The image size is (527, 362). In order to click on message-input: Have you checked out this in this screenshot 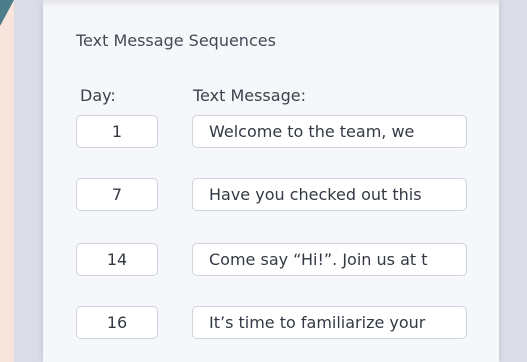, I will do `click(329, 194)`.